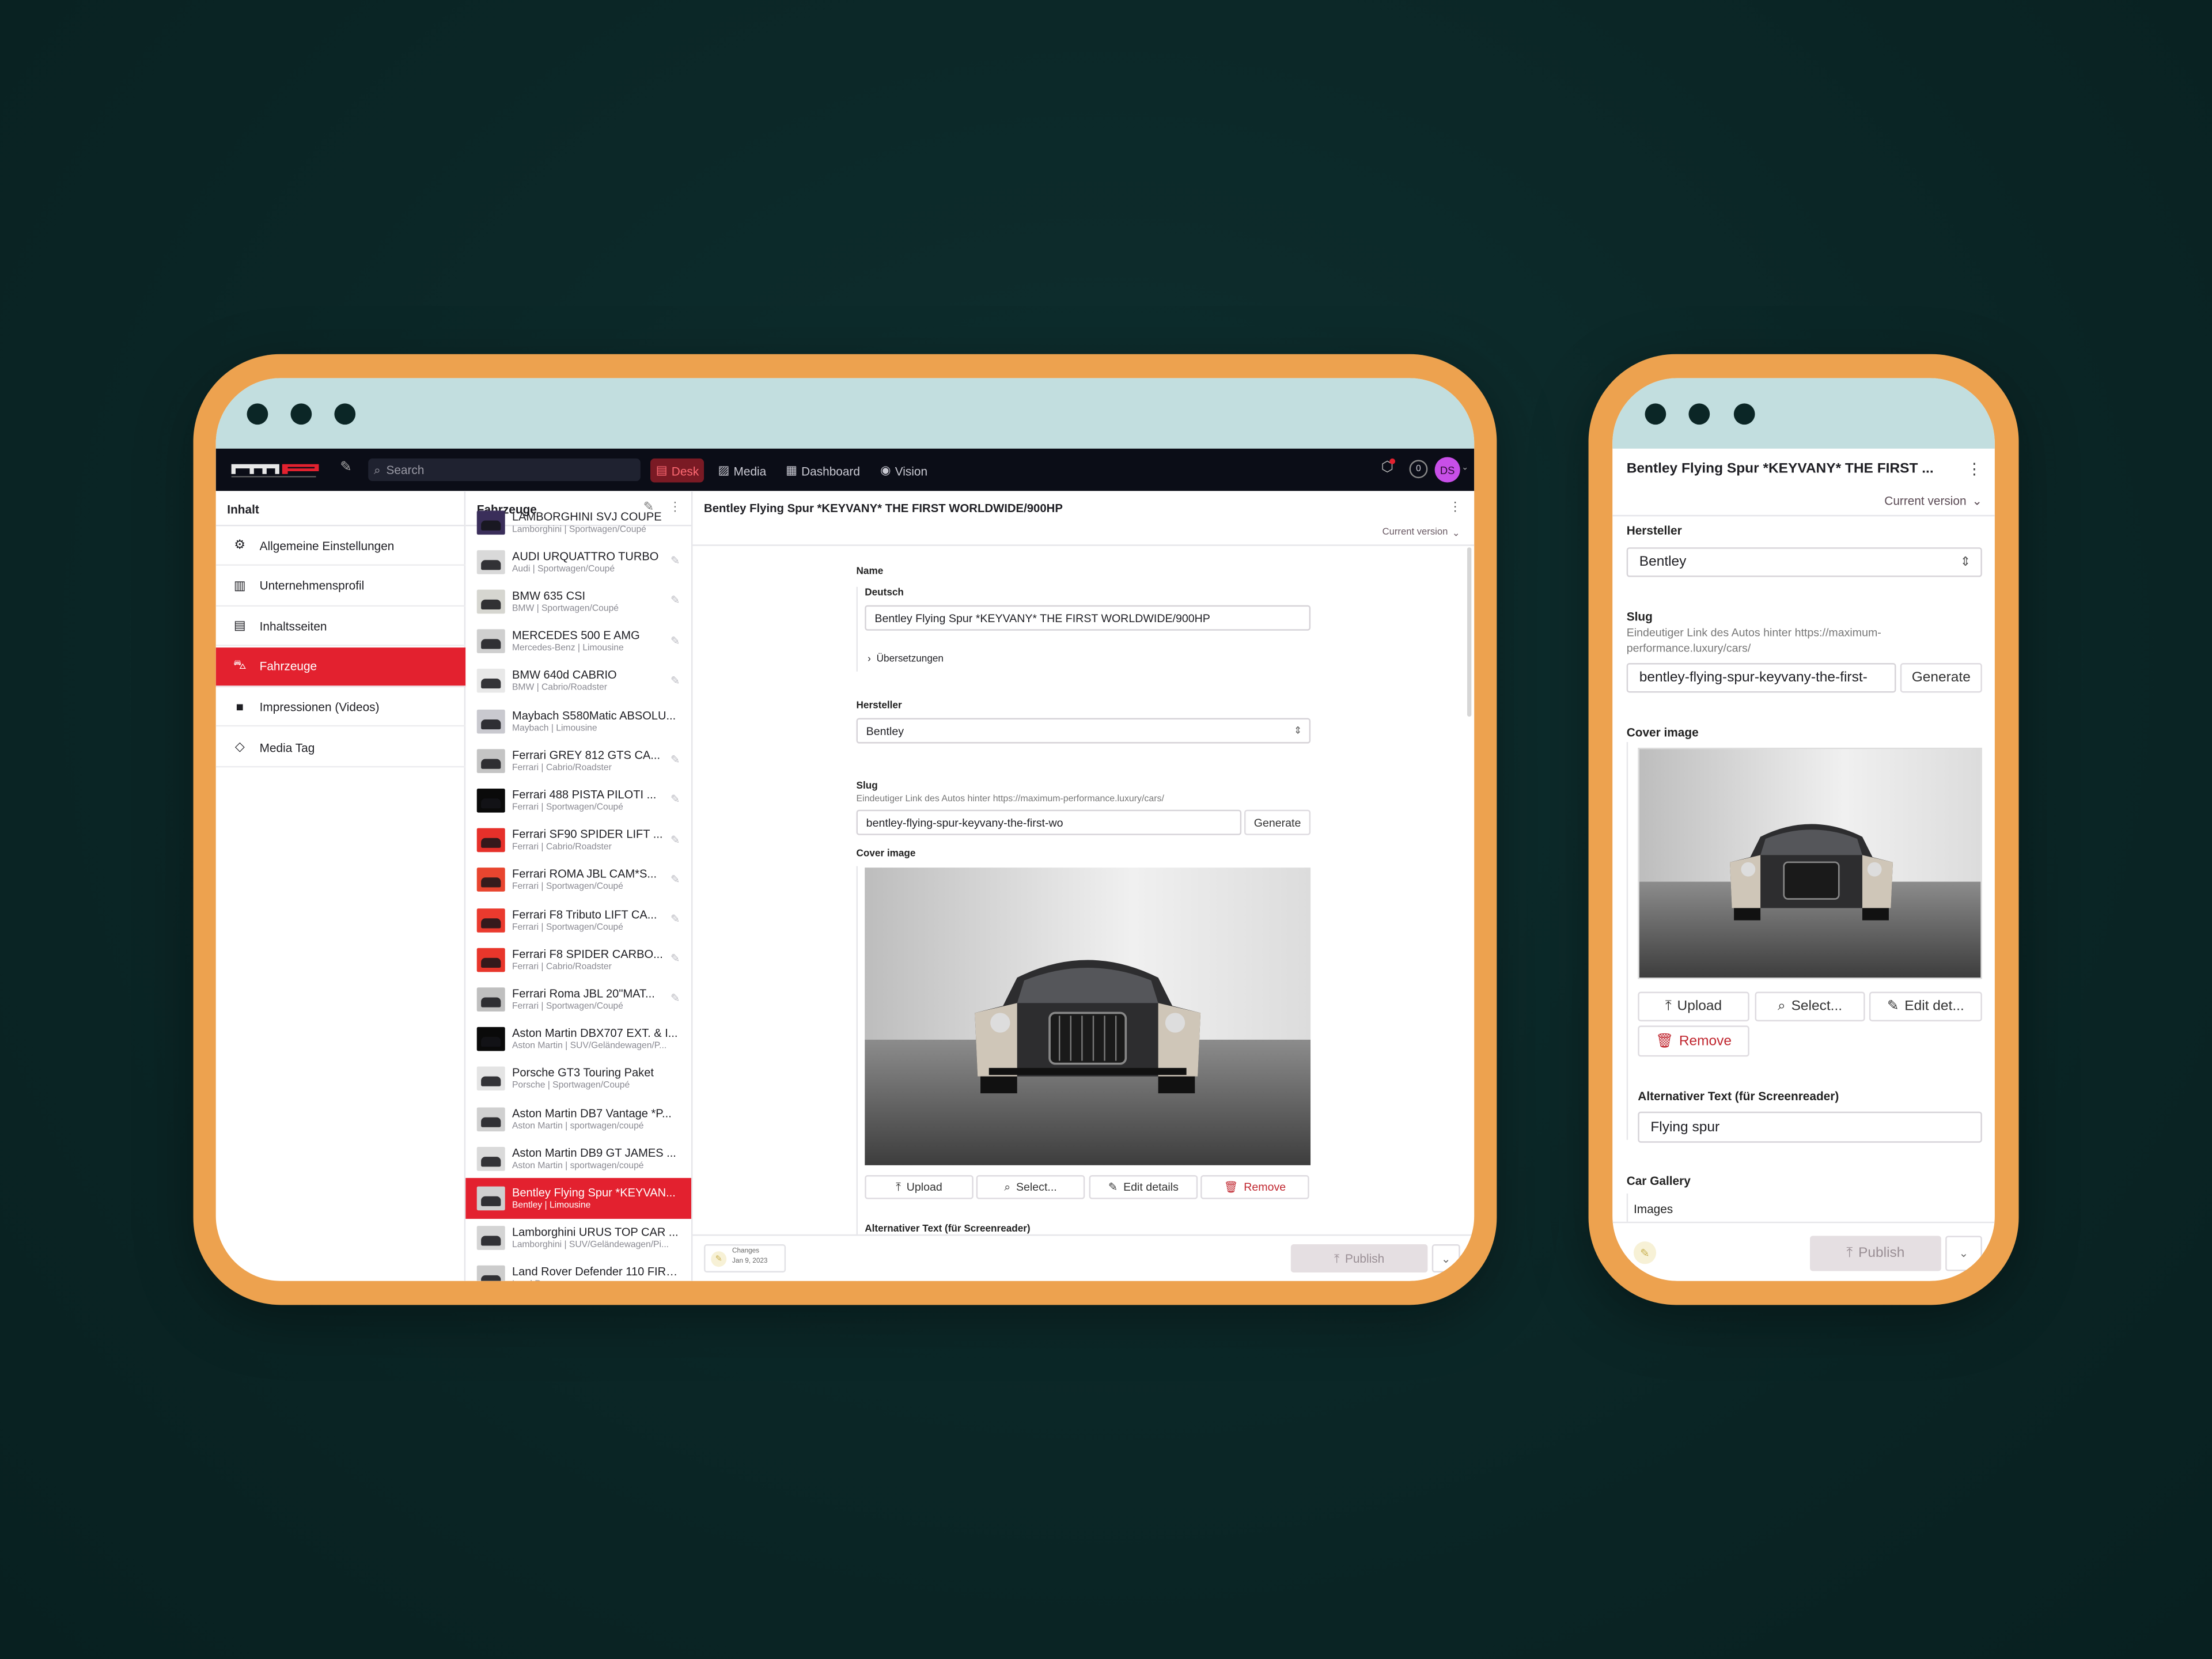 The width and height of the screenshot is (2212, 1659). I want to click on notifications-badge: 0, so click(1418, 469).